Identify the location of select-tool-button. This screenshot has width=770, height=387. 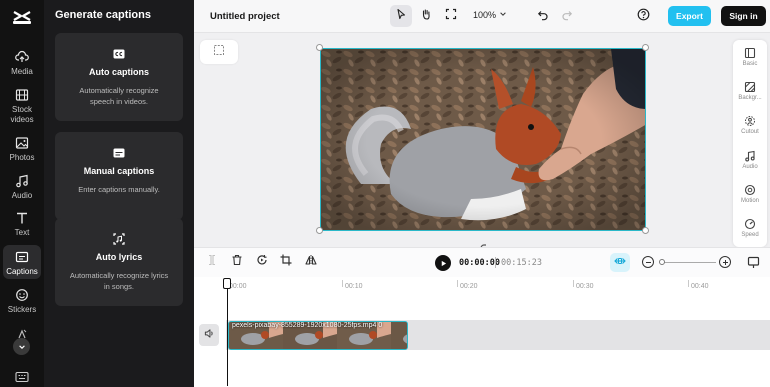
(401, 16).